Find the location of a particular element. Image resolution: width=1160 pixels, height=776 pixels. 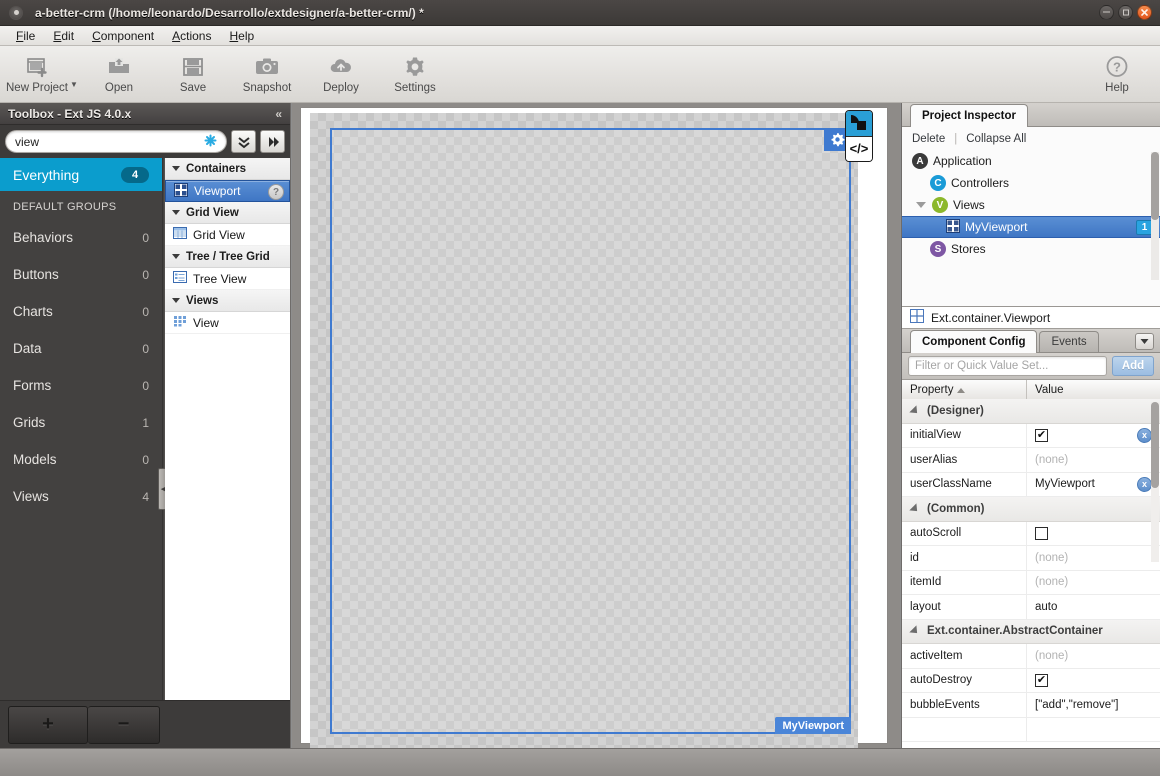

config-row-bubbleevents-value: ["add","remove"] is located at coordinates (1093, 705).